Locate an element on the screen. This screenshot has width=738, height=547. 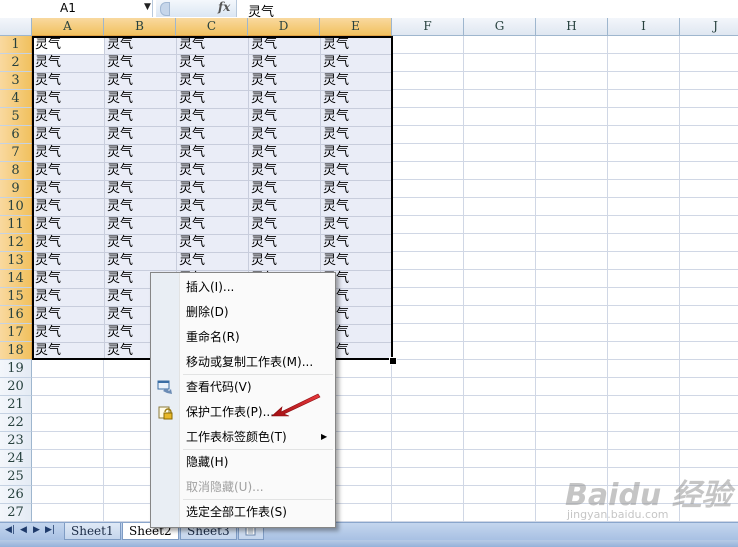
cell-c8: 灵气 is located at coordinates (212, 171).